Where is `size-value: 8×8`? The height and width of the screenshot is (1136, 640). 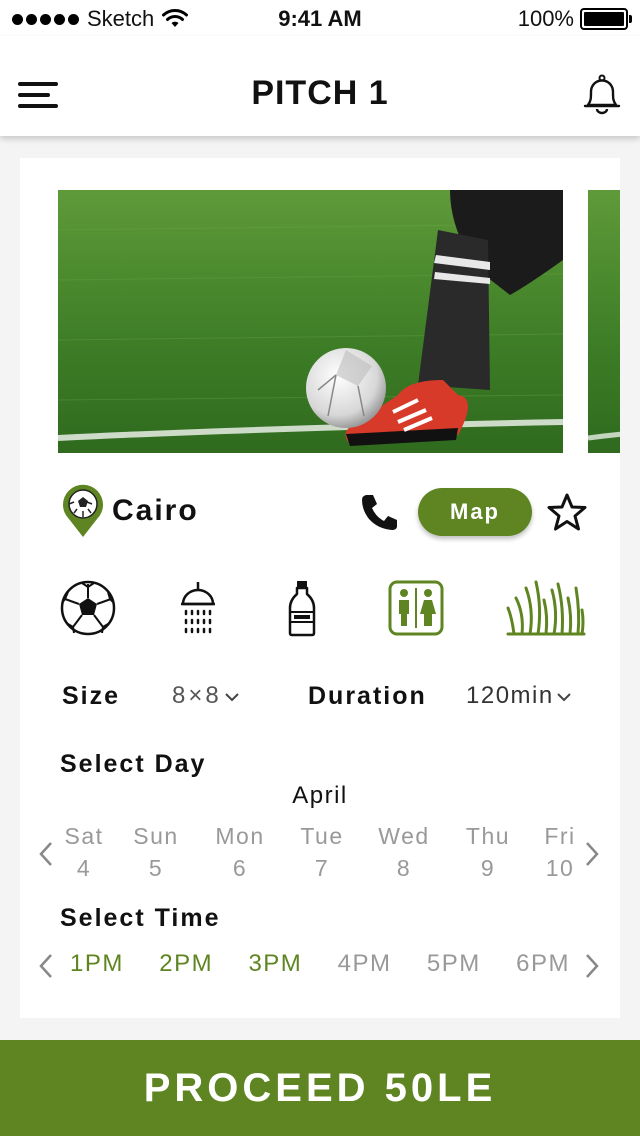 size-value: 8×8 is located at coordinates (197, 695).